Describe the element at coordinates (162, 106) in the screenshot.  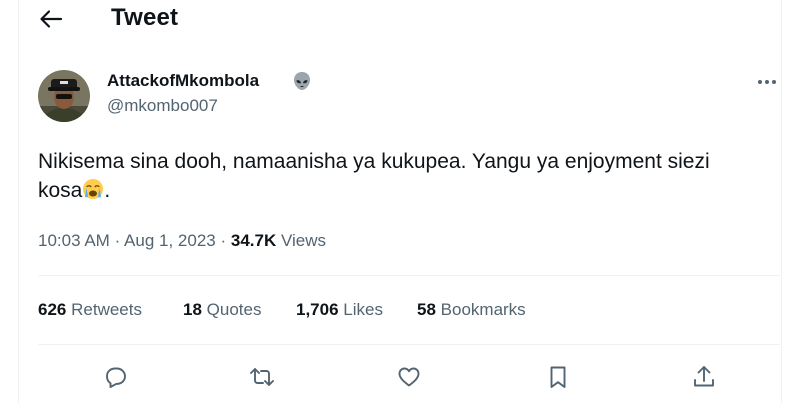
I see `author-handle: @mkombo007` at that location.